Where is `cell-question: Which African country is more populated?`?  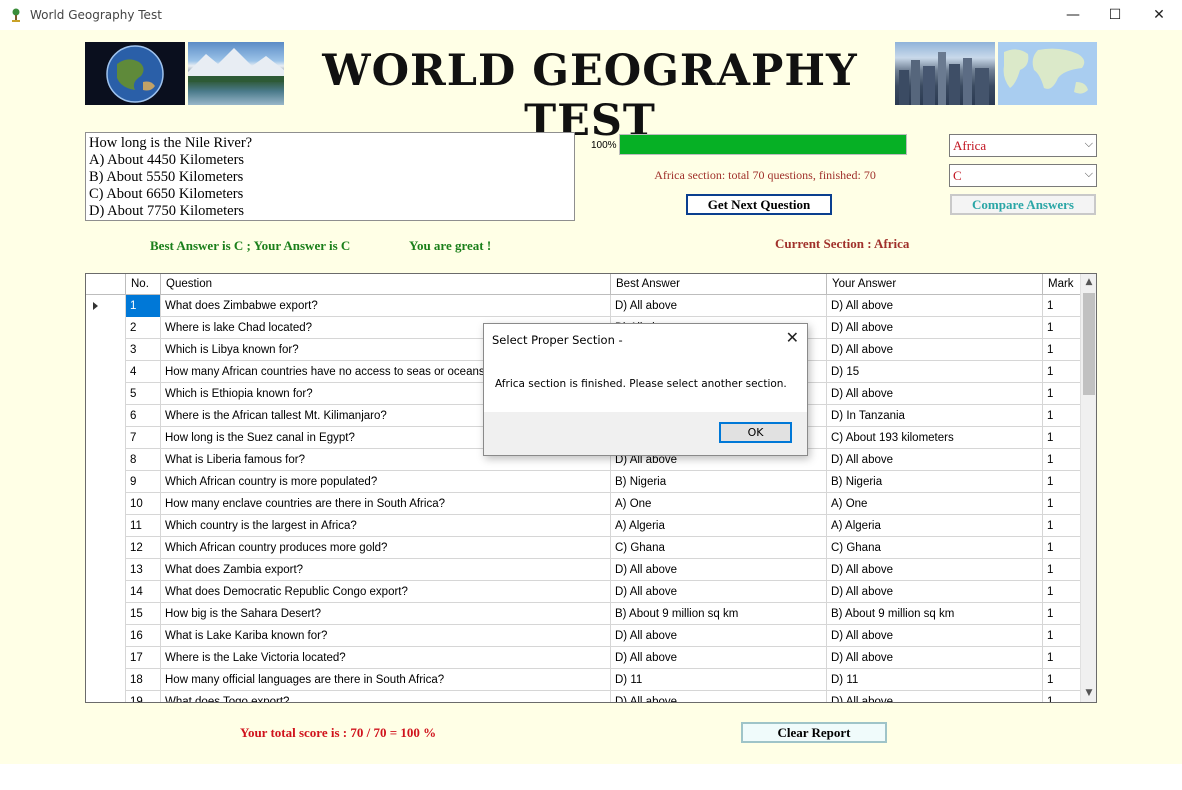 cell-question: Which African country is more populated? is located at coordinates (386, 482).